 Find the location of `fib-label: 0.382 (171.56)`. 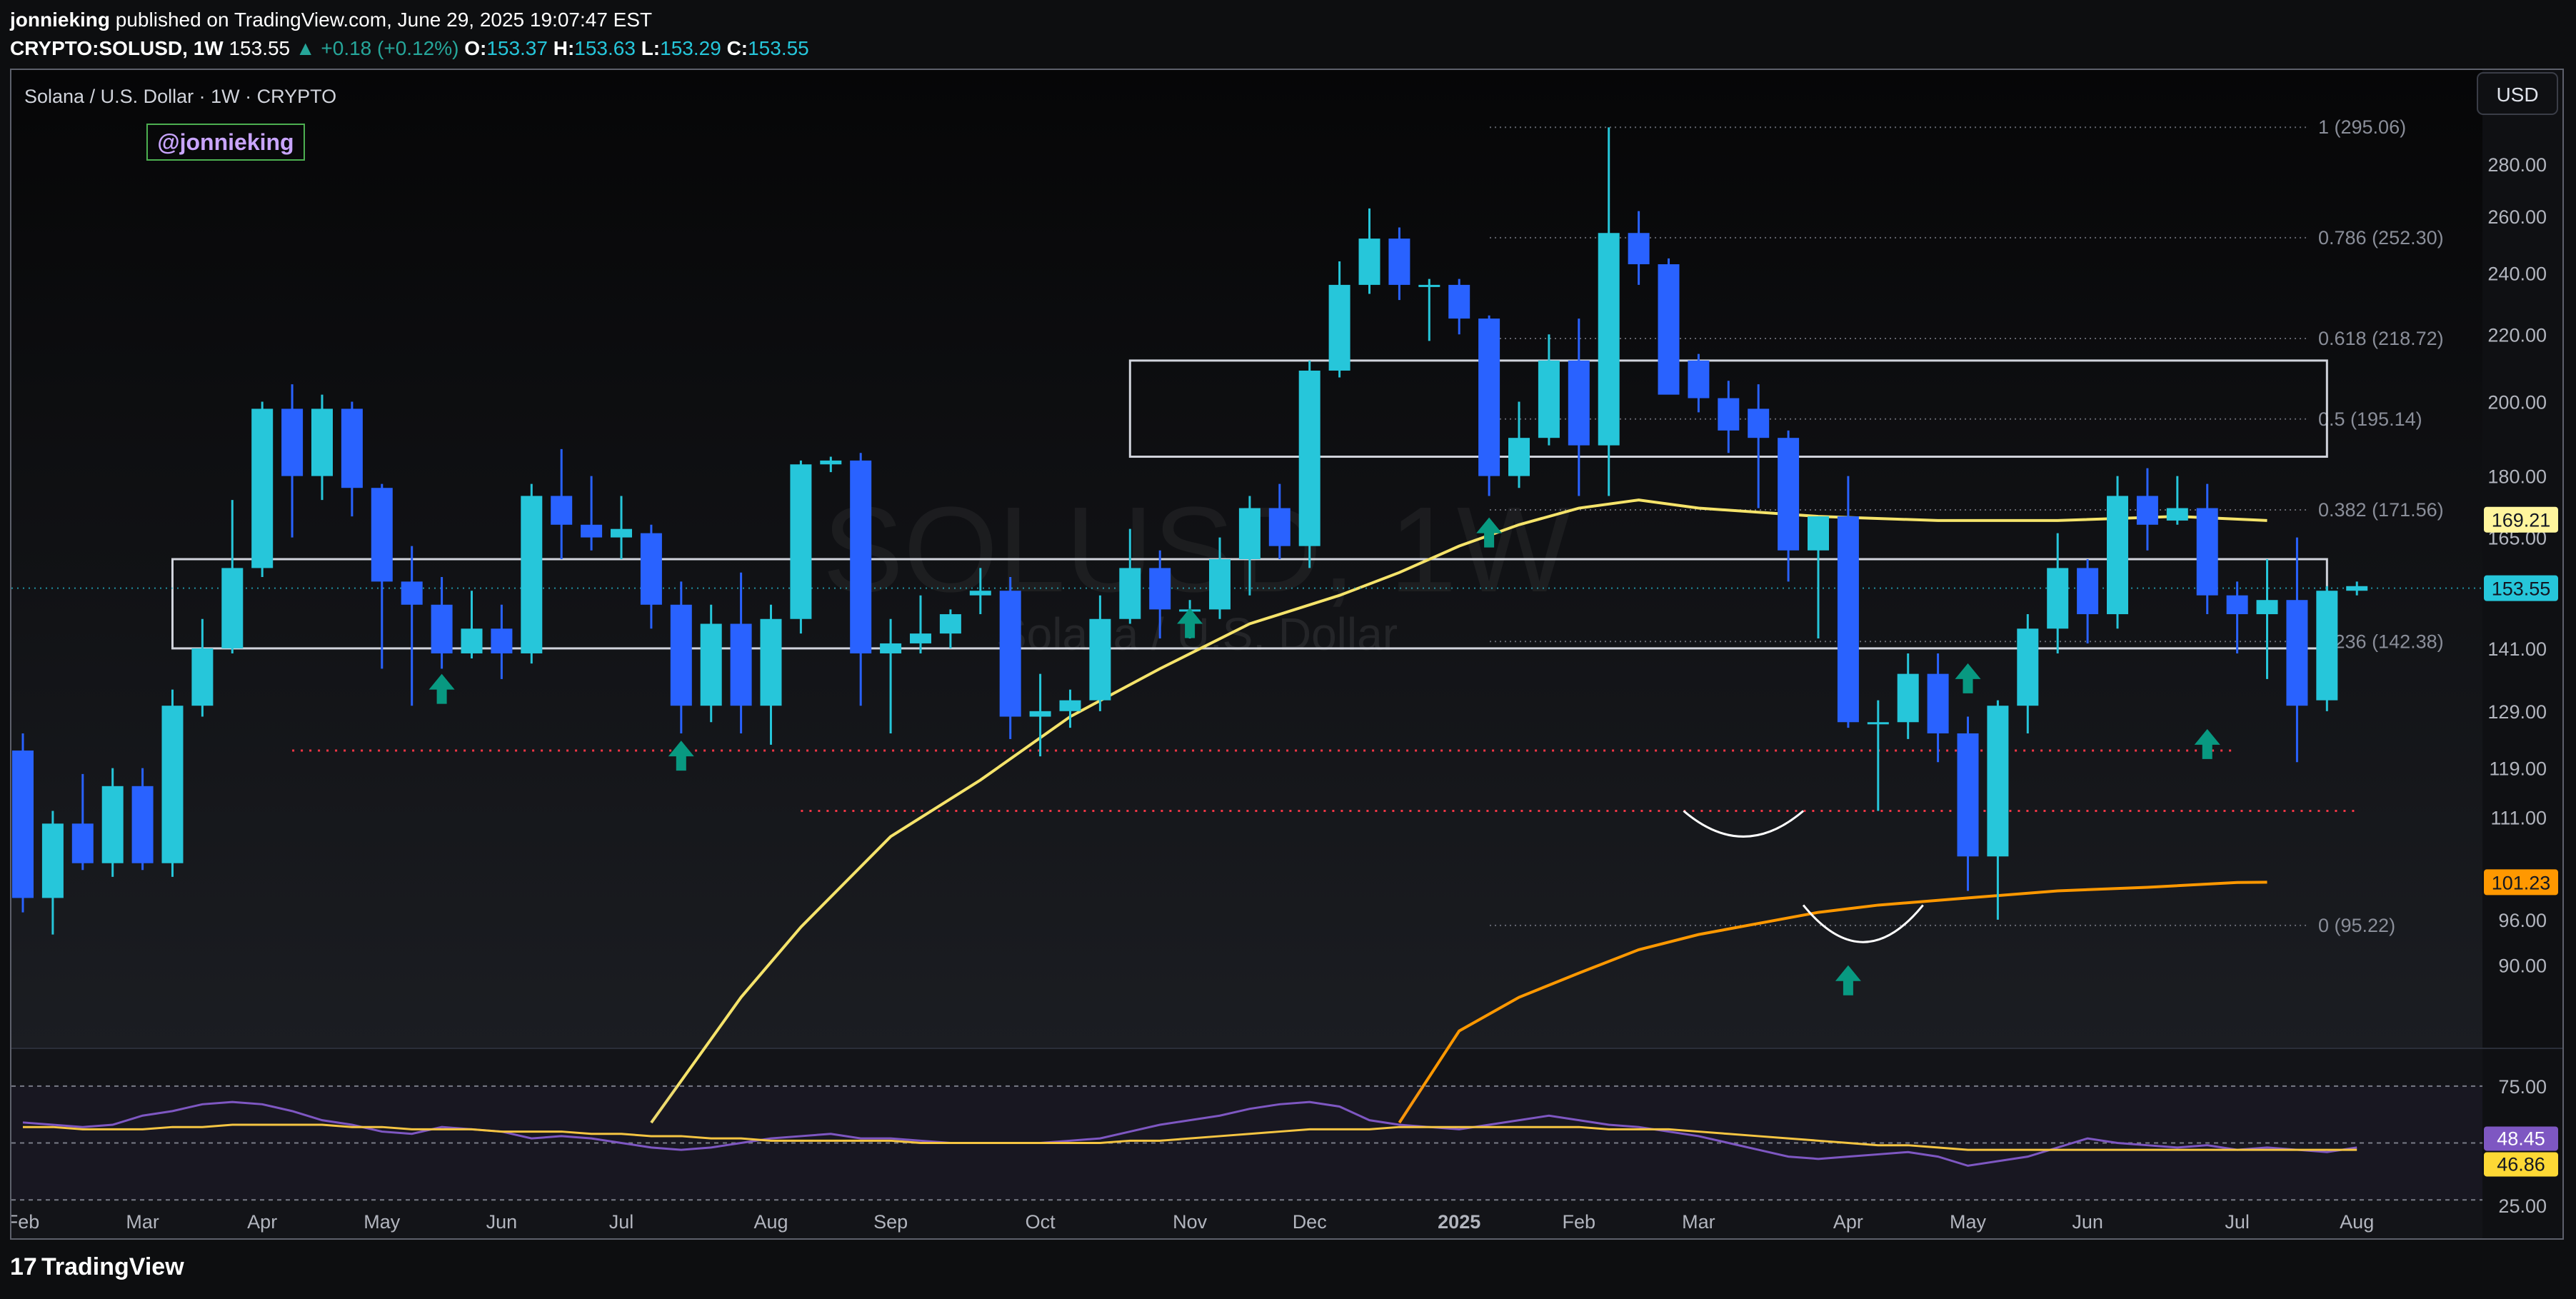

fib-label: 0.382 (171.56) is located at coordinates (2381, 510).